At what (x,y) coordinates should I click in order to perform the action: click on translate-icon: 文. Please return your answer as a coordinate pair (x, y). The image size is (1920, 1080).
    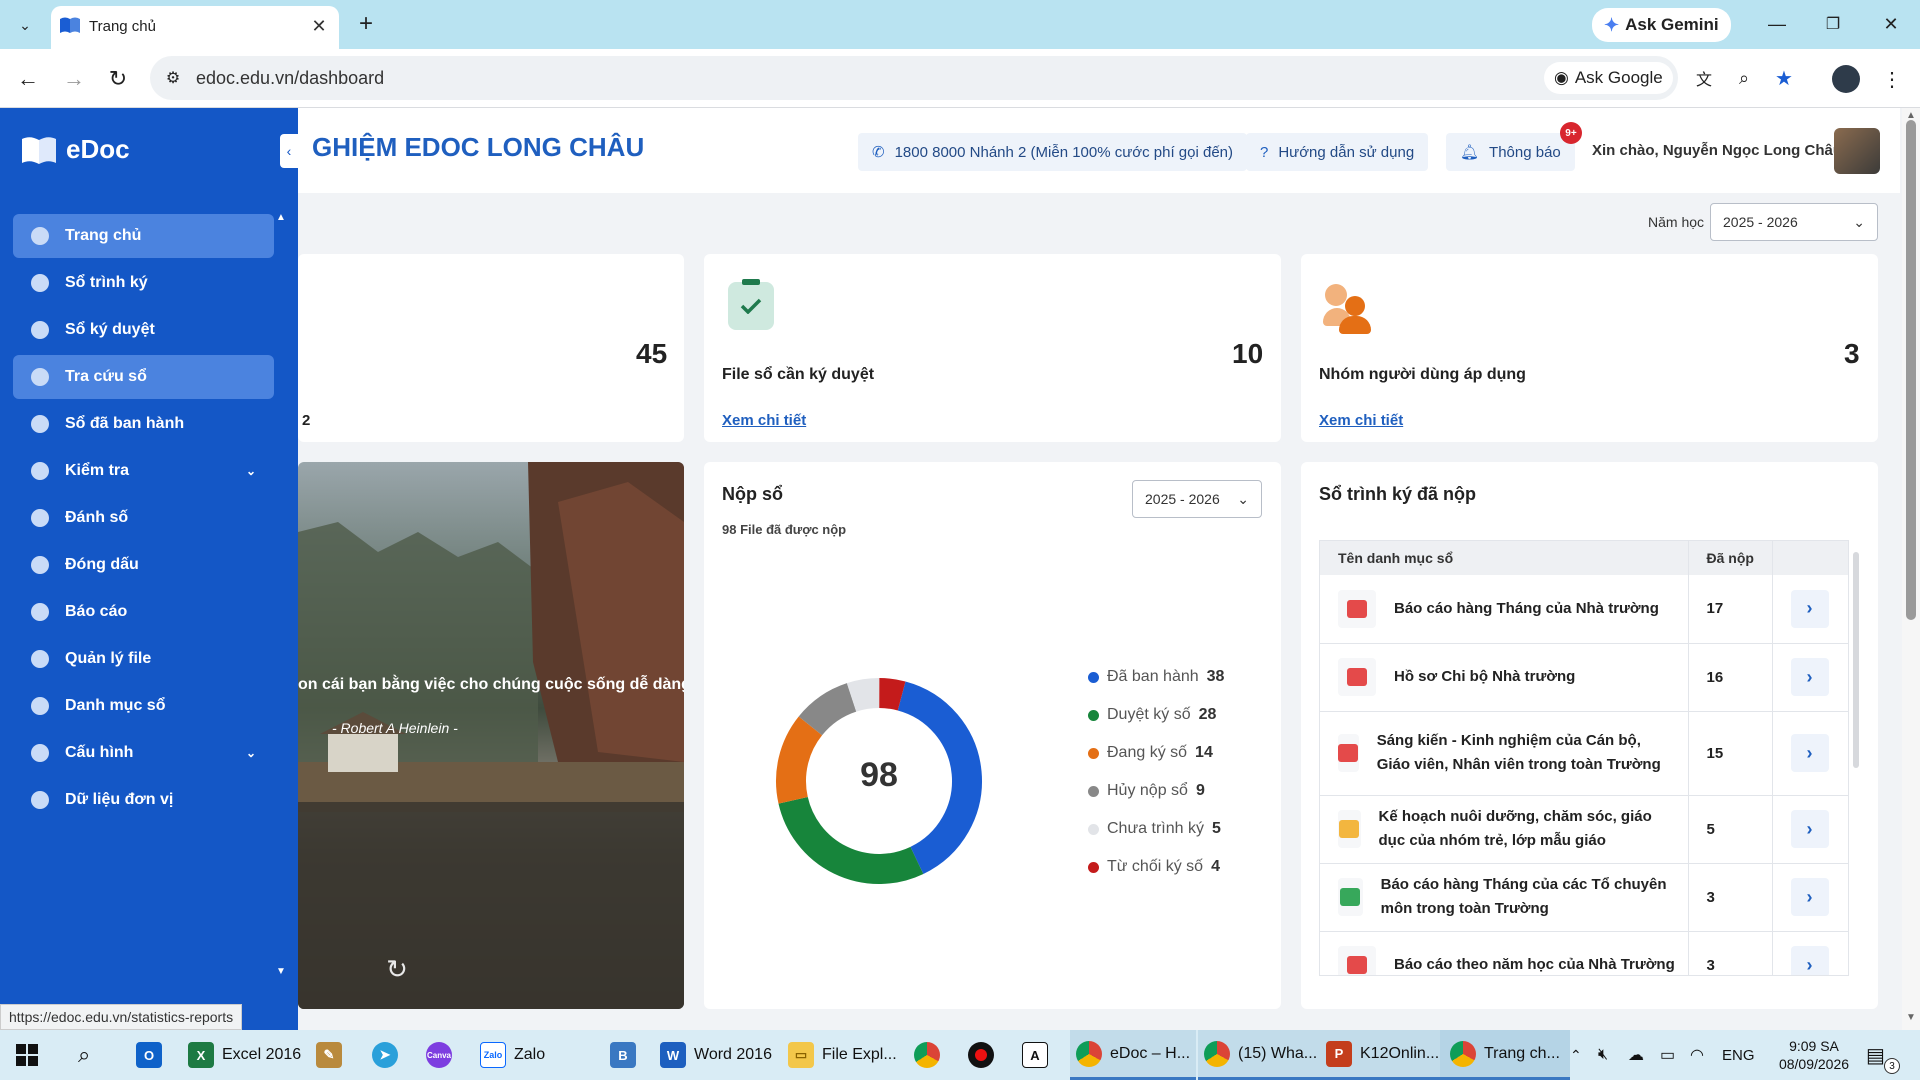
    Looking at the image, I should click on (1704, 78).